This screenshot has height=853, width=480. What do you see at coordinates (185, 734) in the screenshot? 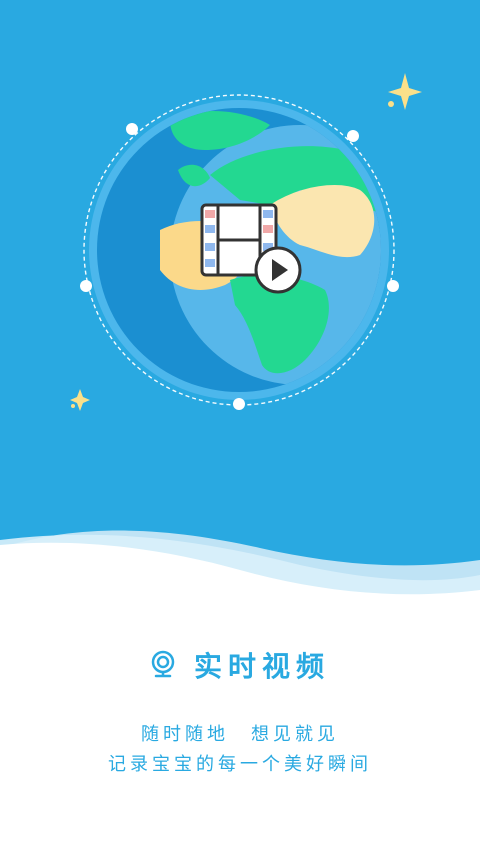
I see `tagline-part-1: 随时随地` at bounding box center [185, 734].